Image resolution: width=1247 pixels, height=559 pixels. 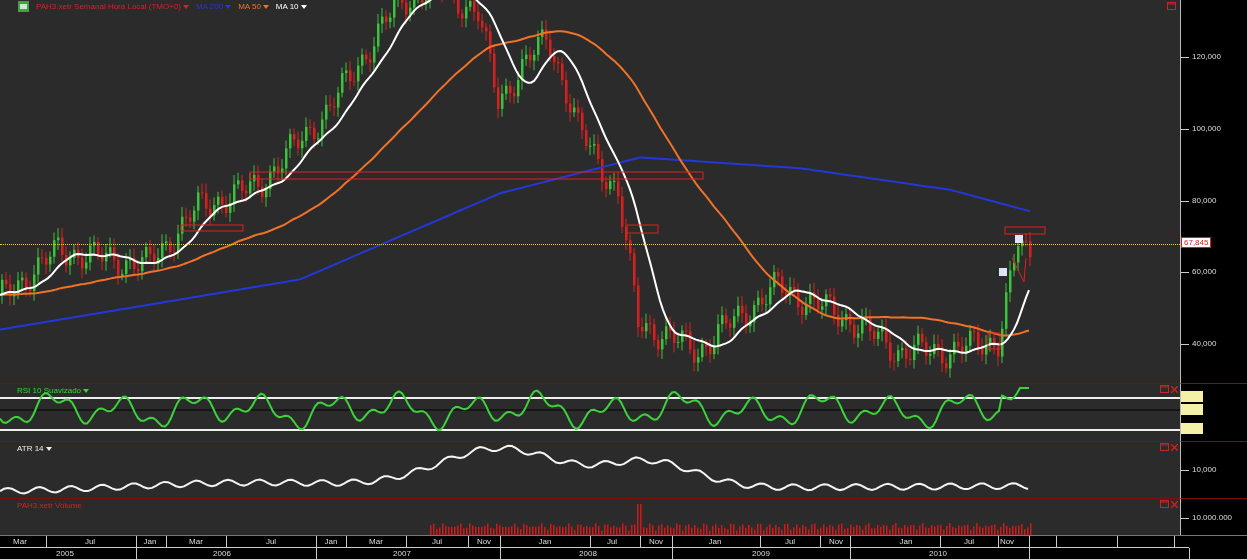 I want to click on price-axis-label: 60,000, so click(x=1204, y=272).